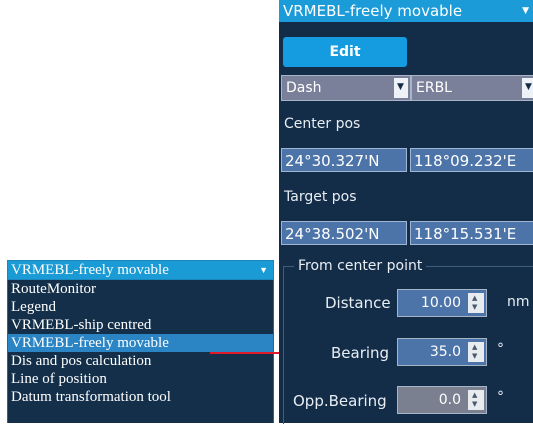 The width and height of the screenshot is (533, 424). I want to click on panel-title: VRMEBL-freely movable, so click(373, 11).